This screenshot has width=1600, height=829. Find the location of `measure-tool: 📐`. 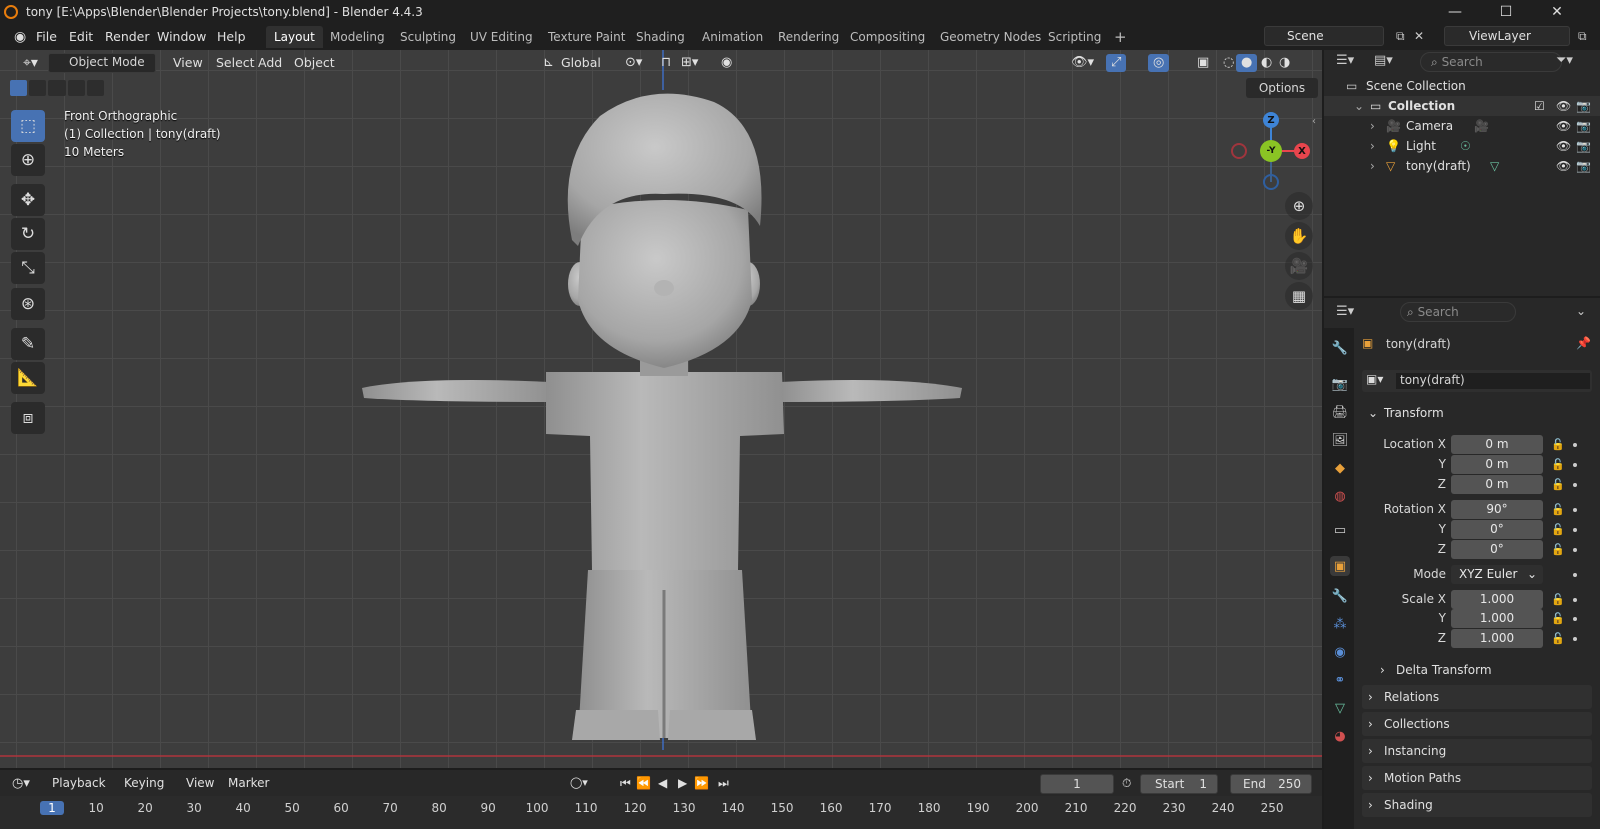

measure-tool: 📐 is located at coordinates (28, 378).